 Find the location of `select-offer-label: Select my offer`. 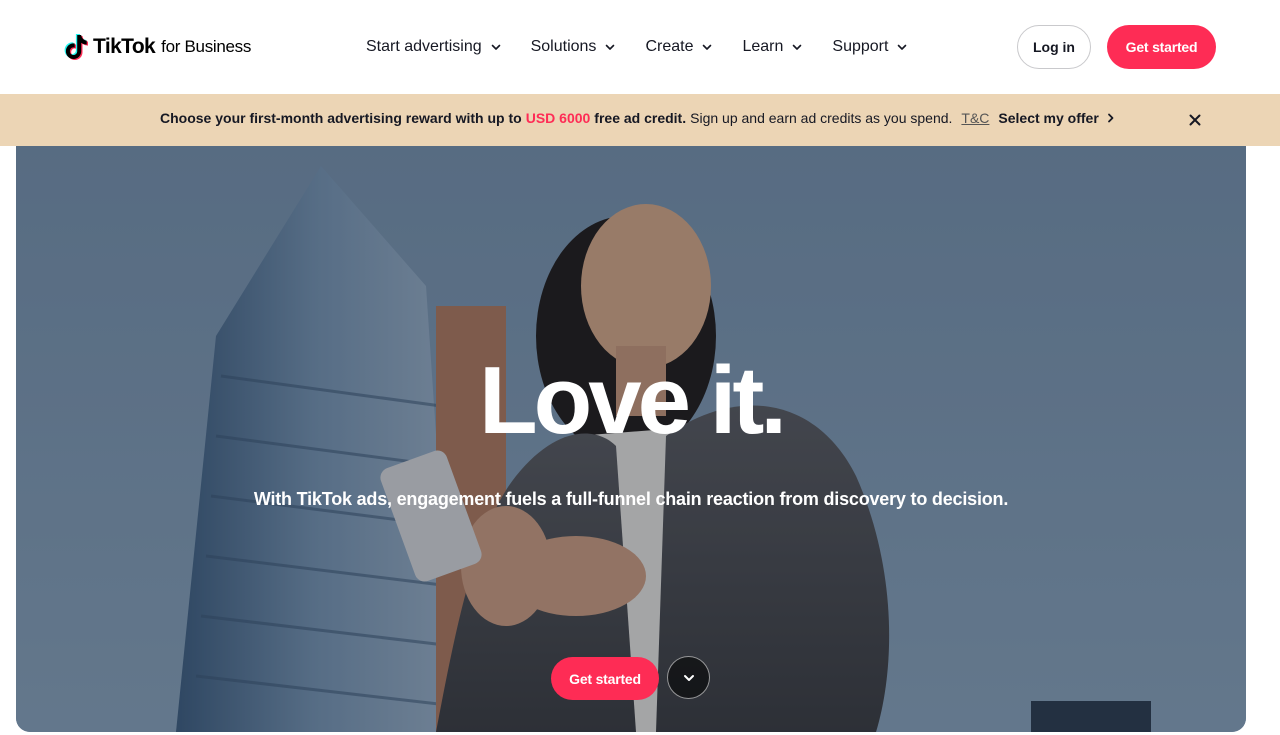

select-offer-label: Select my offer is located at coordinates (1048, 118).